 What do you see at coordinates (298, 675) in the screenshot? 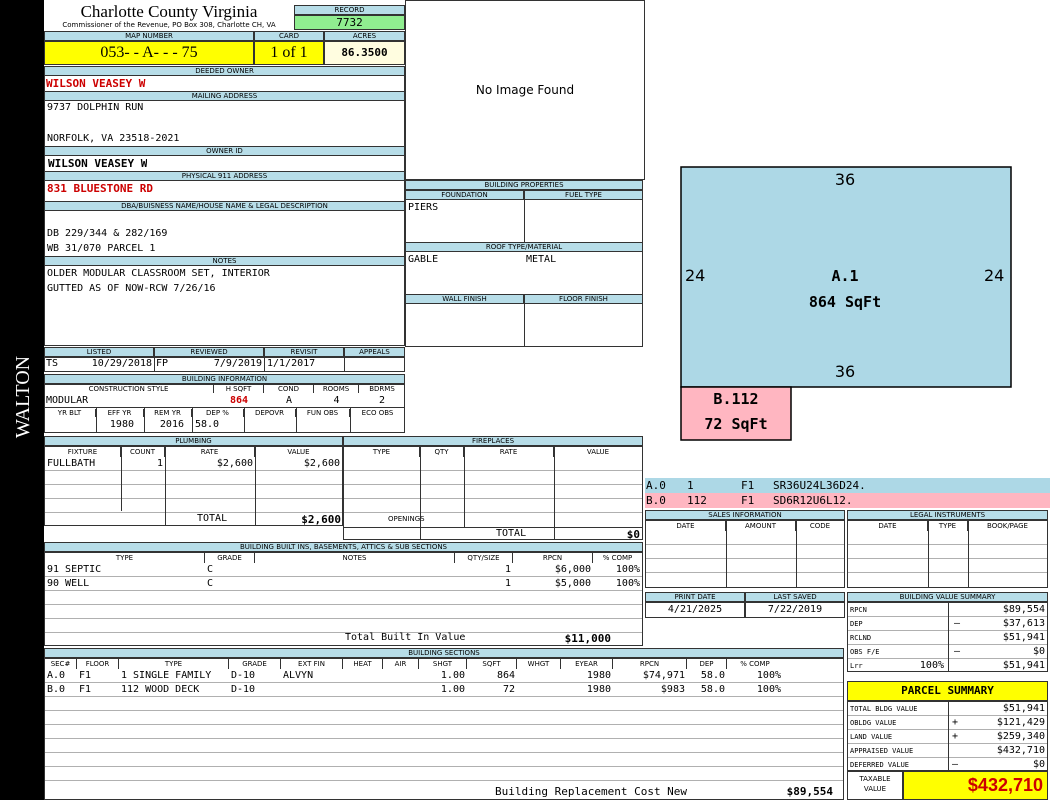
I see `section-cell: ALVYN` at bounding box center [298, 675].